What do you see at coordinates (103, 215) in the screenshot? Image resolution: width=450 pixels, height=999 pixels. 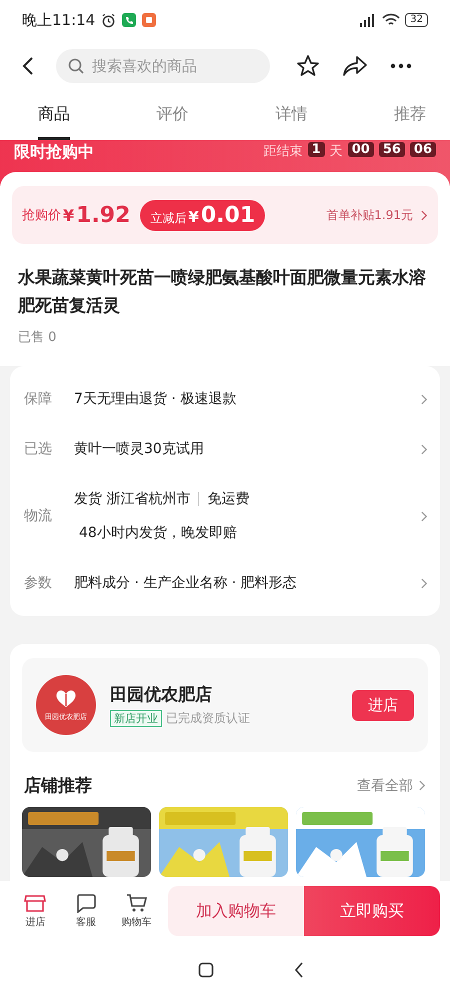 I see `price-value: 1.92` at bounding box center [103, 215].